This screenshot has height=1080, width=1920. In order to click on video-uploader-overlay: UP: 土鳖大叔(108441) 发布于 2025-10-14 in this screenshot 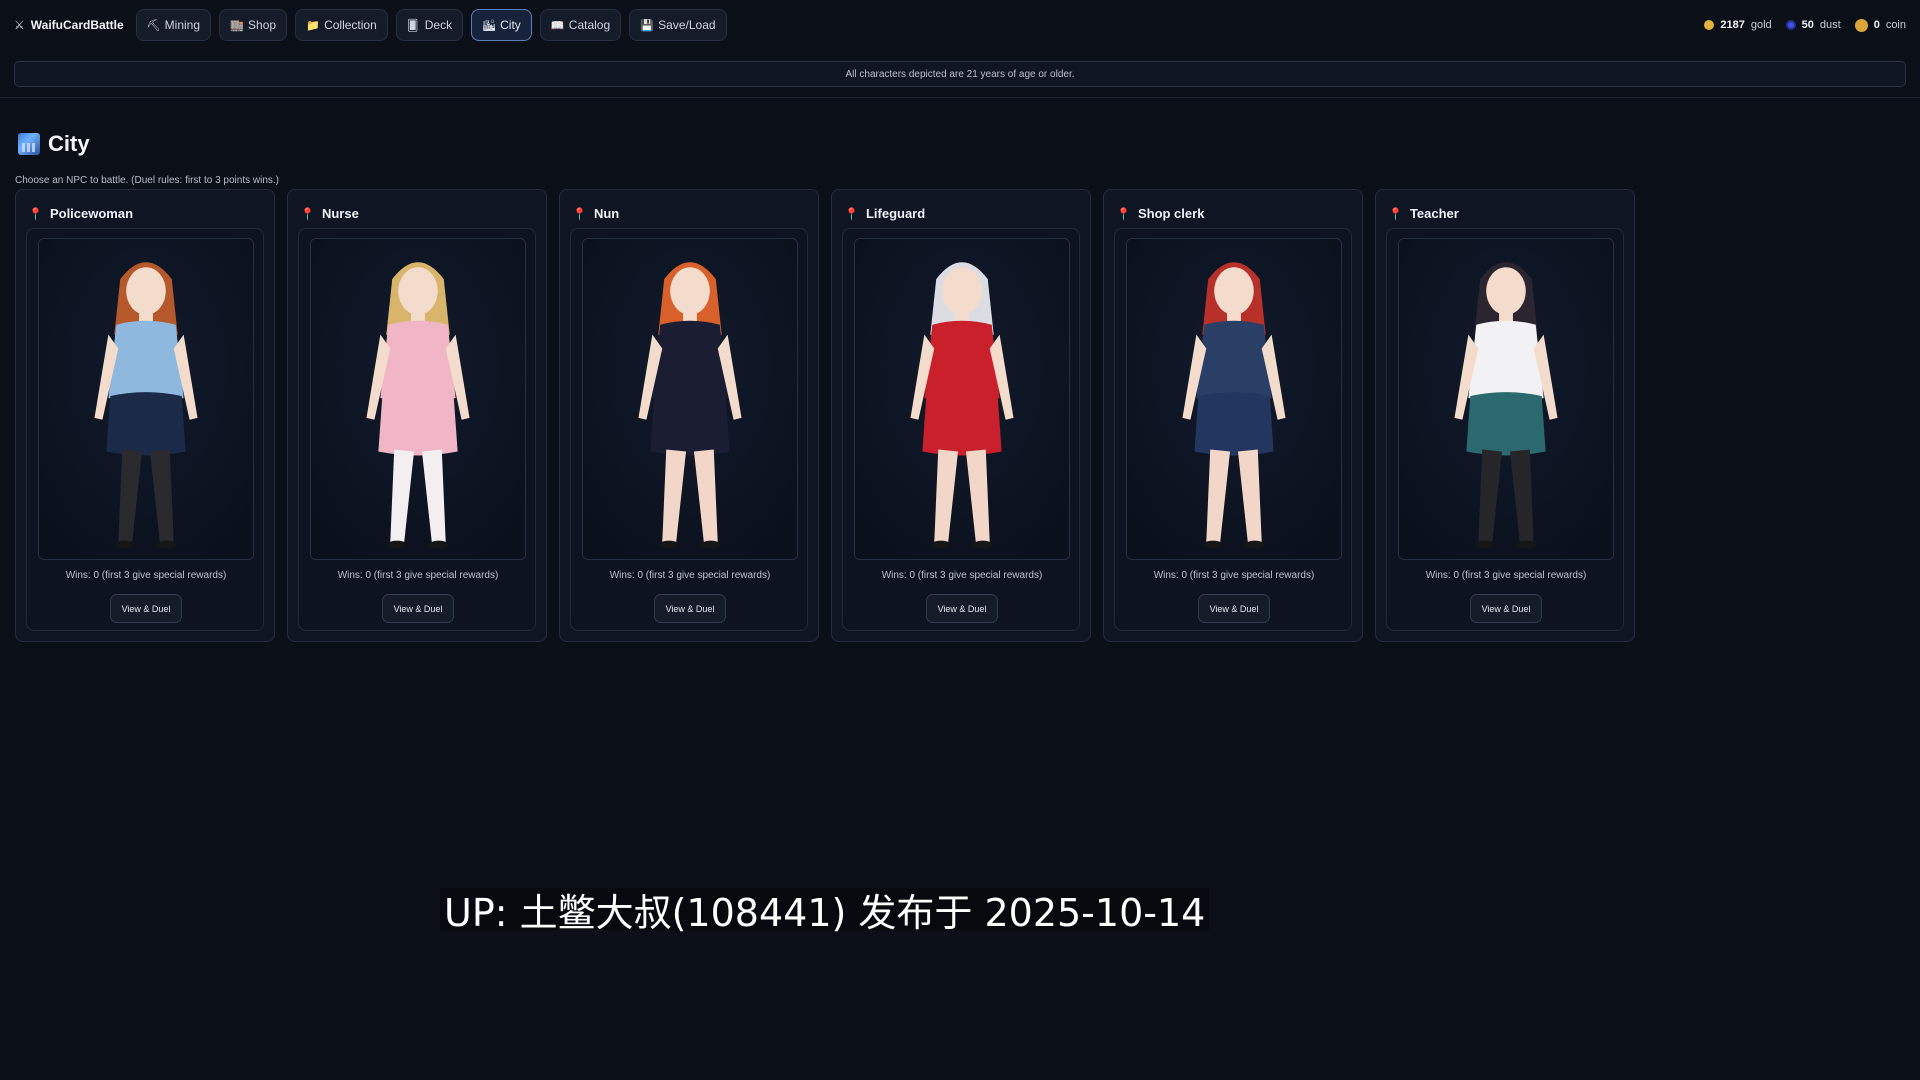, I will do `click(825, 911)`.